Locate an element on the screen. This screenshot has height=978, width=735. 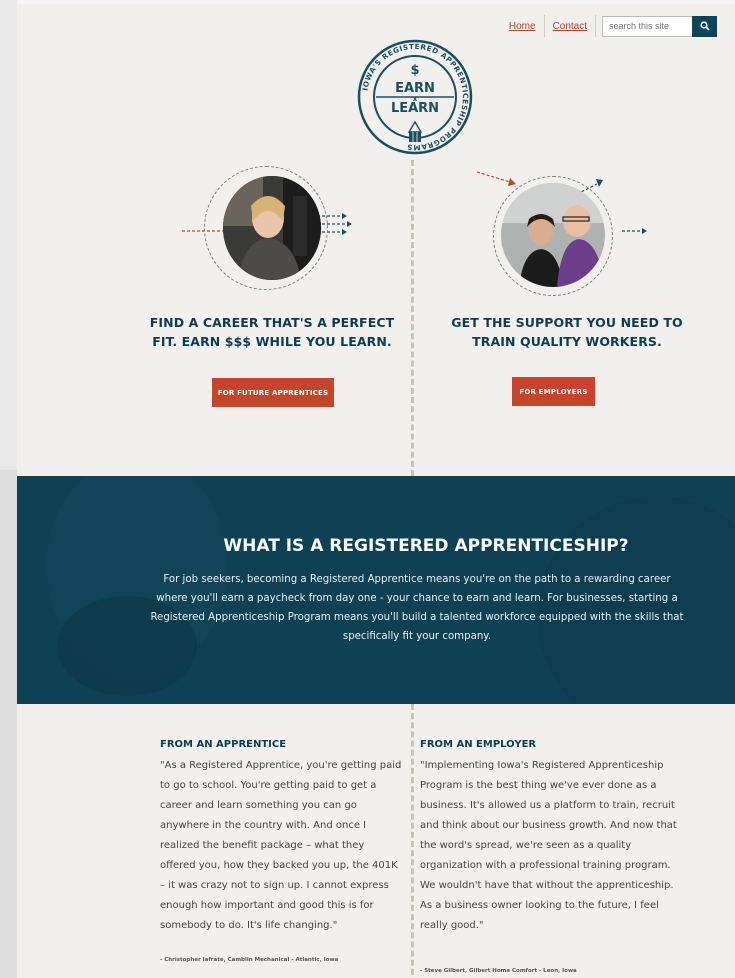
search-form is located at coordinates (659, 26).